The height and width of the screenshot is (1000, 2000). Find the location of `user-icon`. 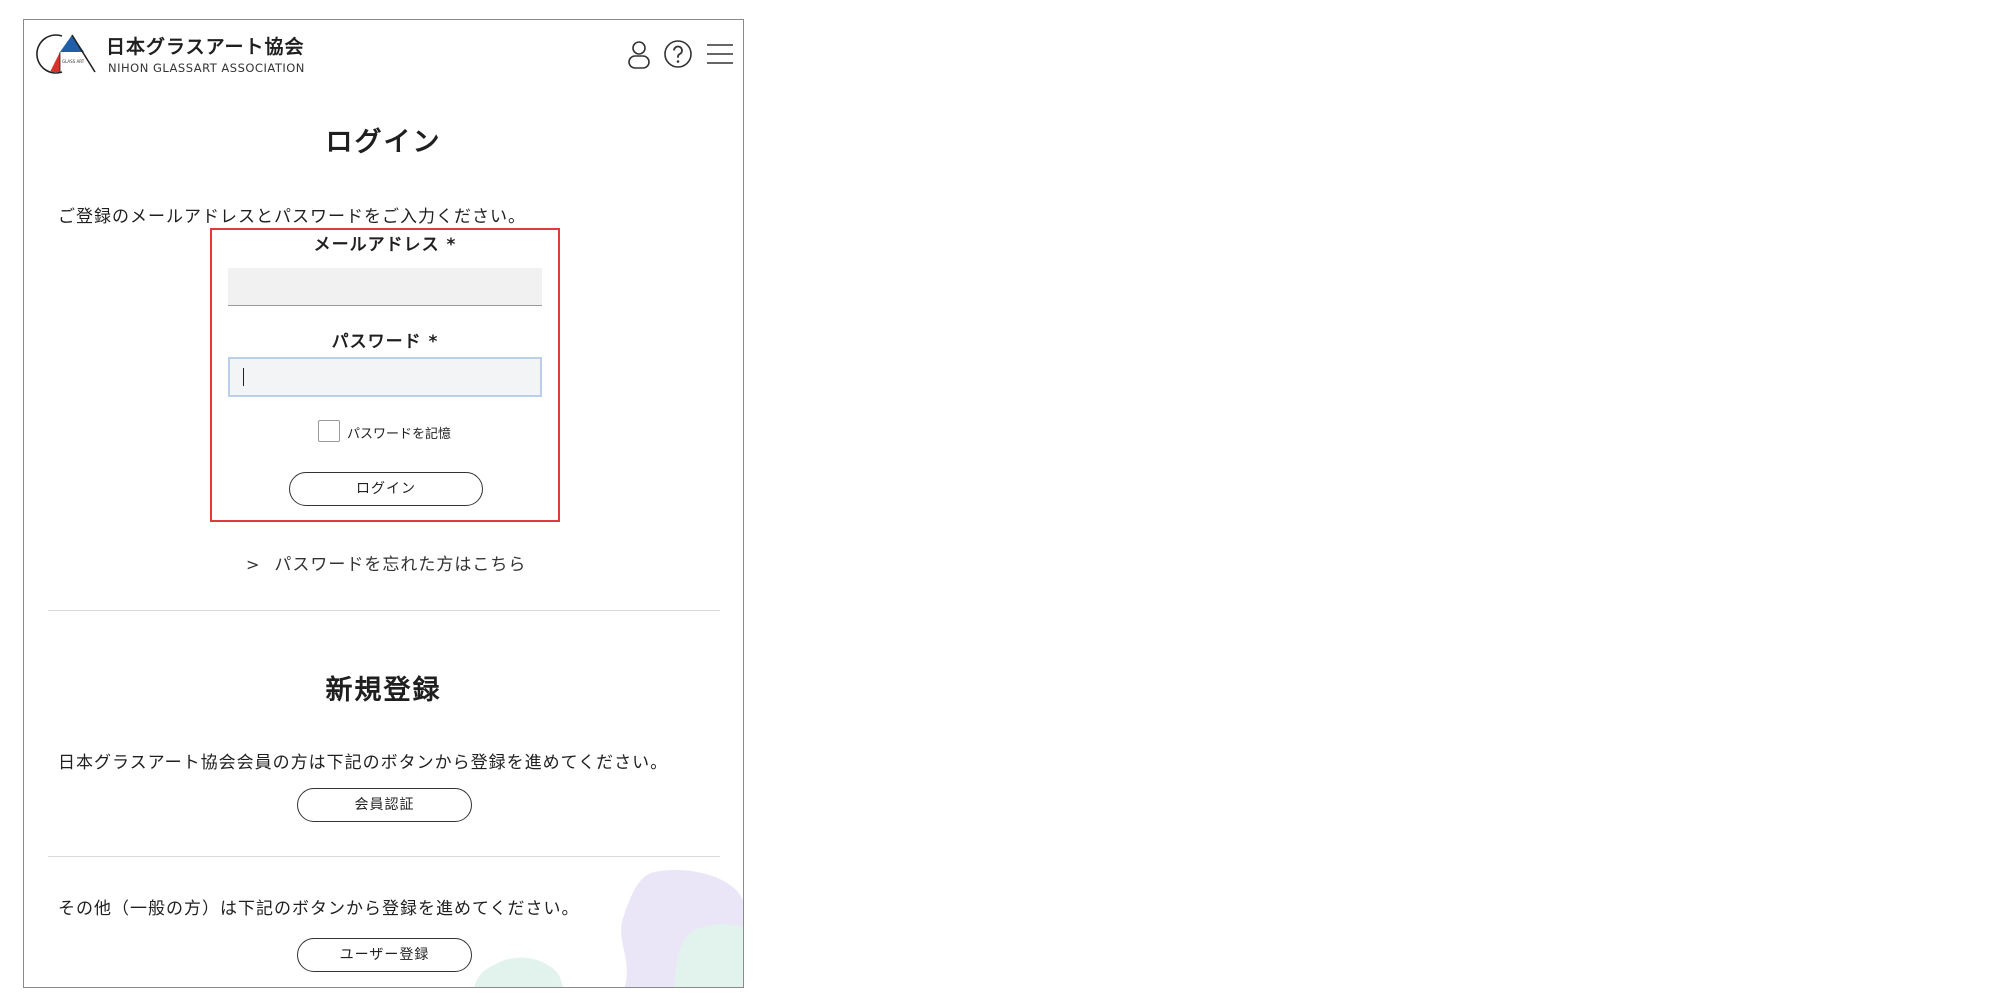

user-icon is located at coordinates (639, 54).